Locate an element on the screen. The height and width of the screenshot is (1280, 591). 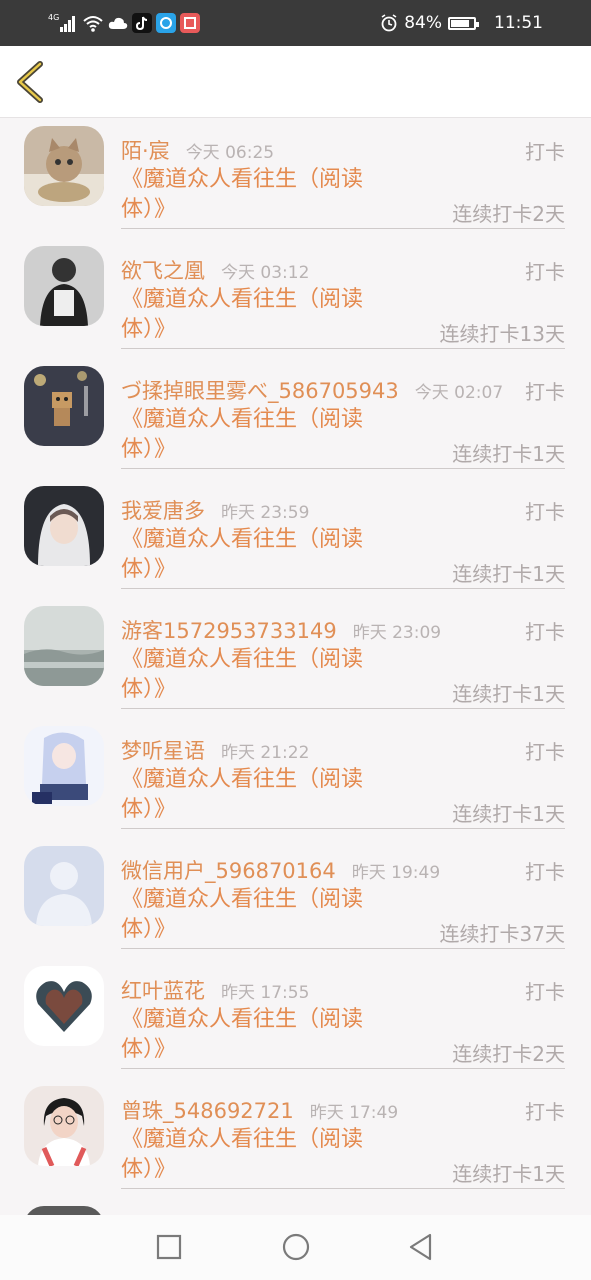
clock: 11:51 is located at coordinates (518, 23).